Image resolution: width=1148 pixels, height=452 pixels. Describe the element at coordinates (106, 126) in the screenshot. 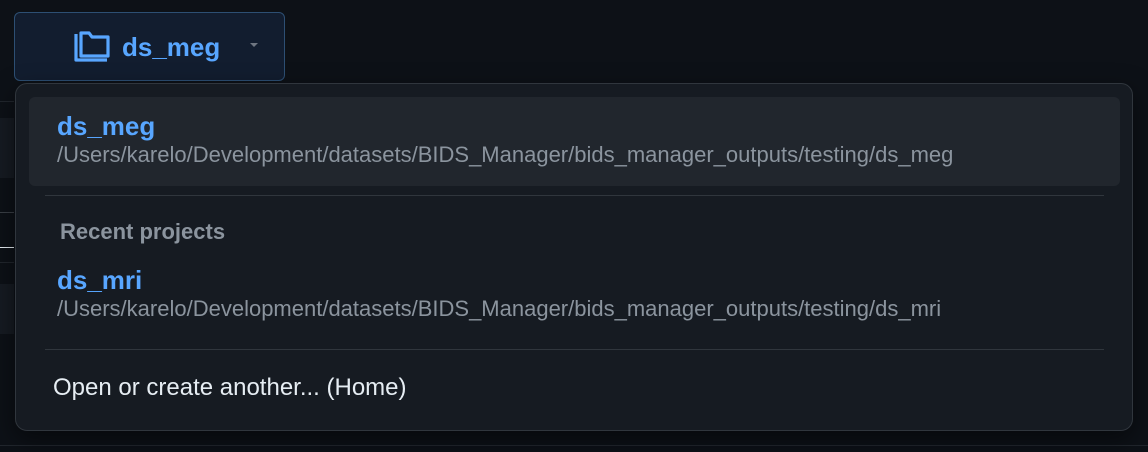

I see `project-name: ds_meg` at that location.